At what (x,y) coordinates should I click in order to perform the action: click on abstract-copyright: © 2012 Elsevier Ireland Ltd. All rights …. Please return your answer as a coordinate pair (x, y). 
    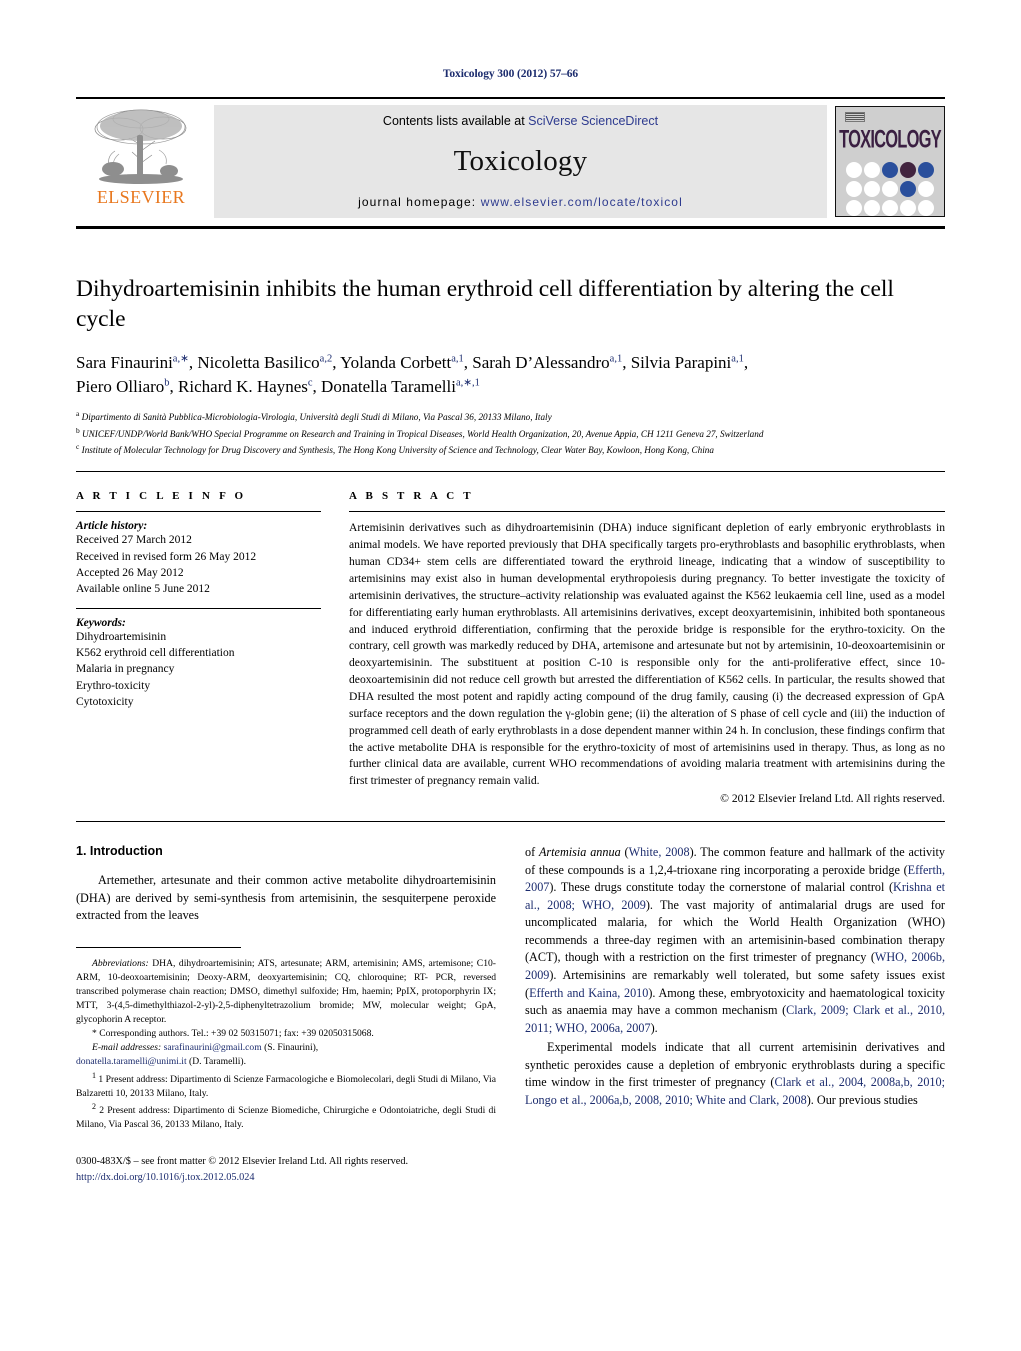
    Looking at the image, I should click on (832, 799).